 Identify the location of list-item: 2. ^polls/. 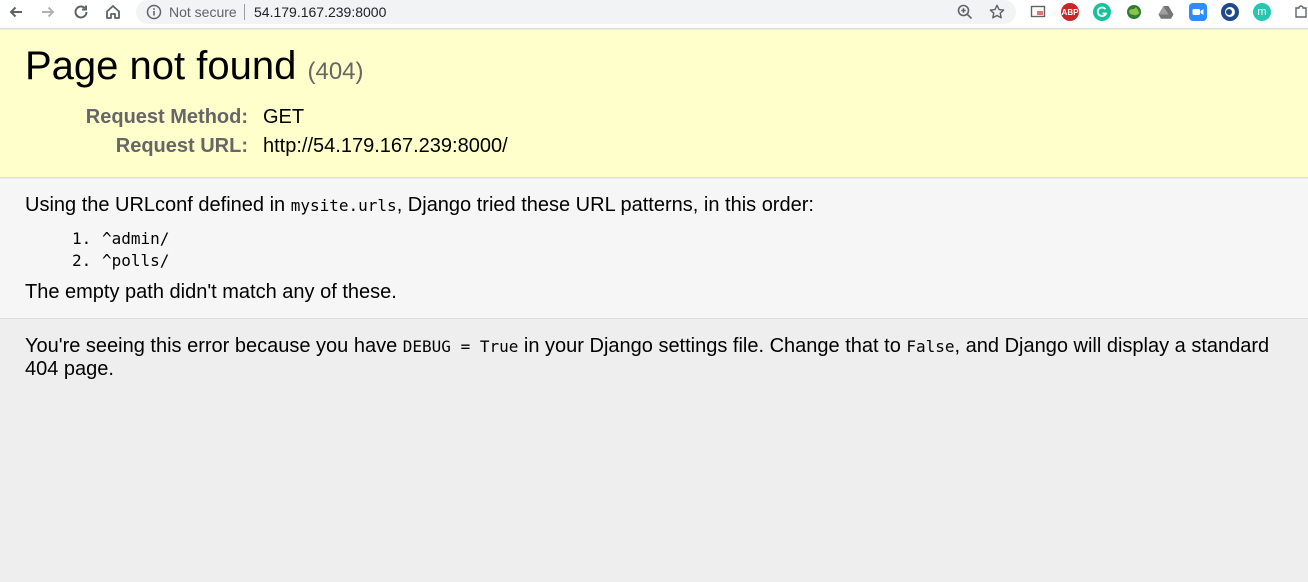
(120, 261).